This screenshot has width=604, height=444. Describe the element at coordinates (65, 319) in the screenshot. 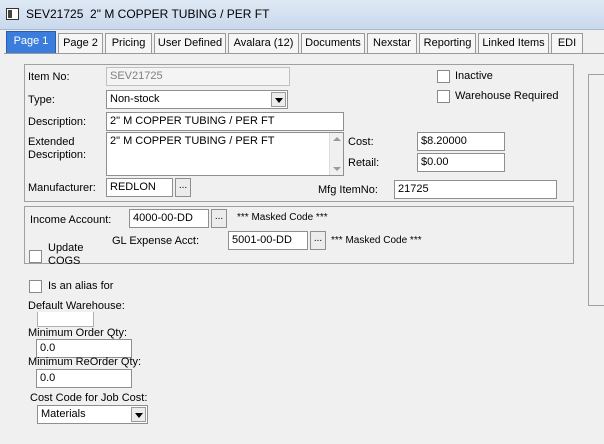

I see `default-warehouse-field` at that location.